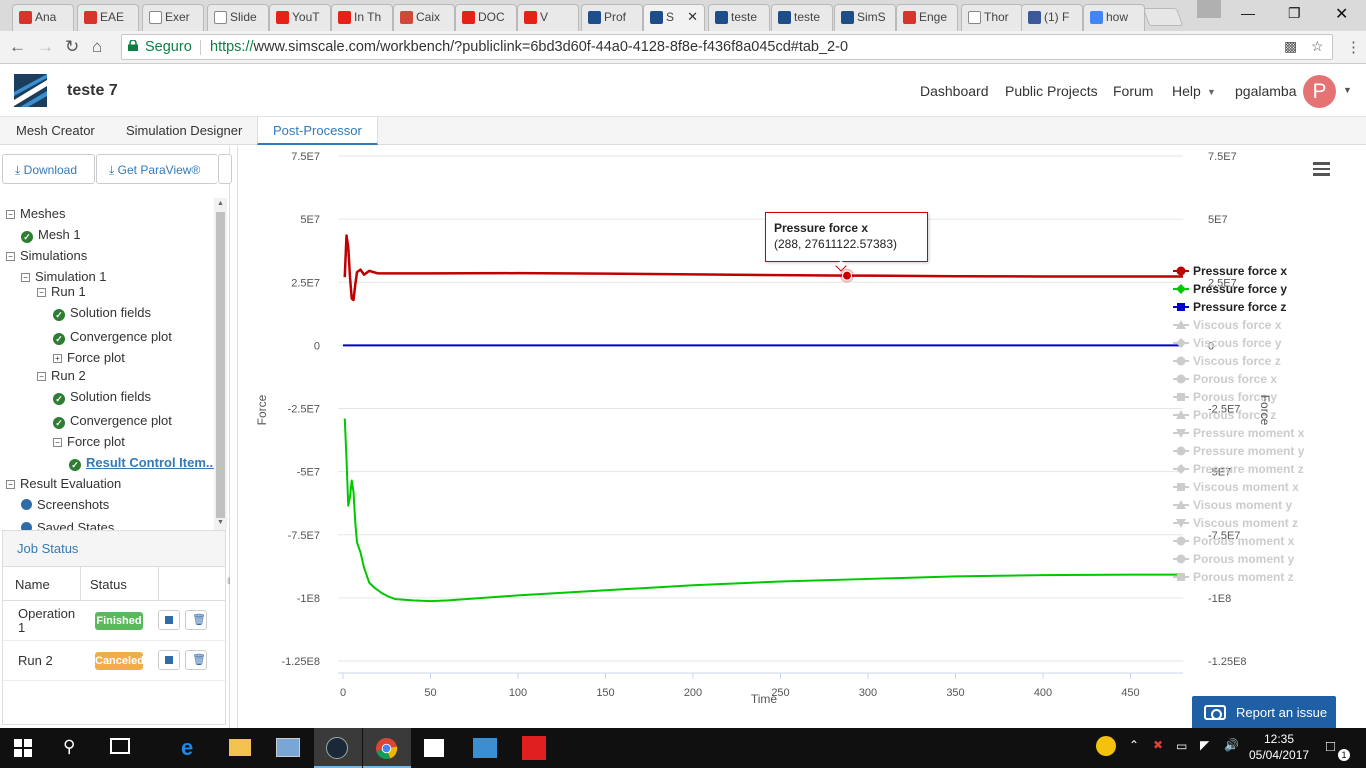  I want to click on tree-item-run2-convergence-plot: ✓ Convergence plot, so click(112, 421).